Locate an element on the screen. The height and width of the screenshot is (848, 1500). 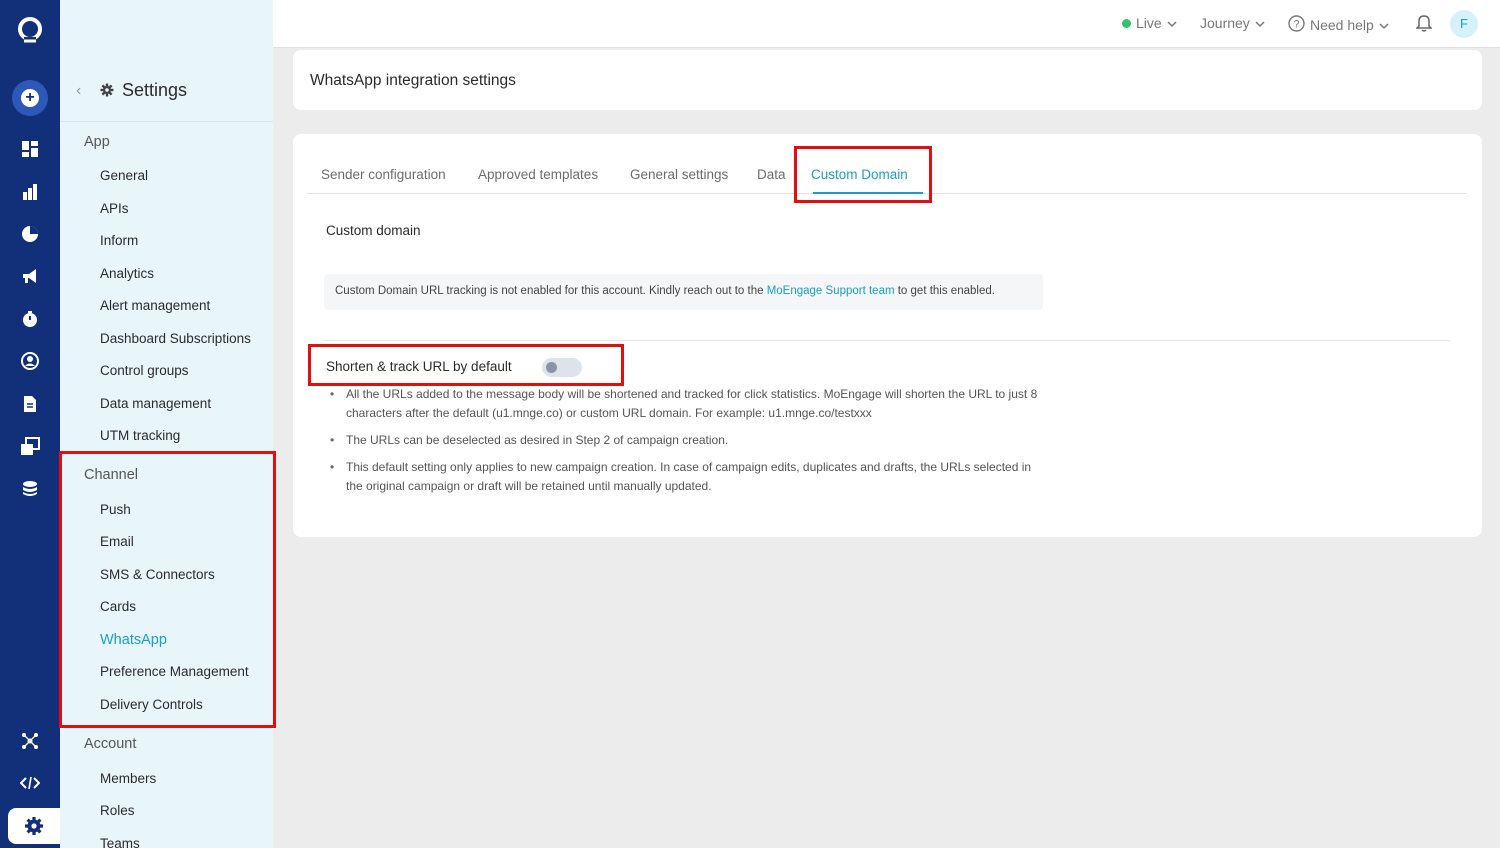
help-label: Need help is located at coordinates (1342, 25).